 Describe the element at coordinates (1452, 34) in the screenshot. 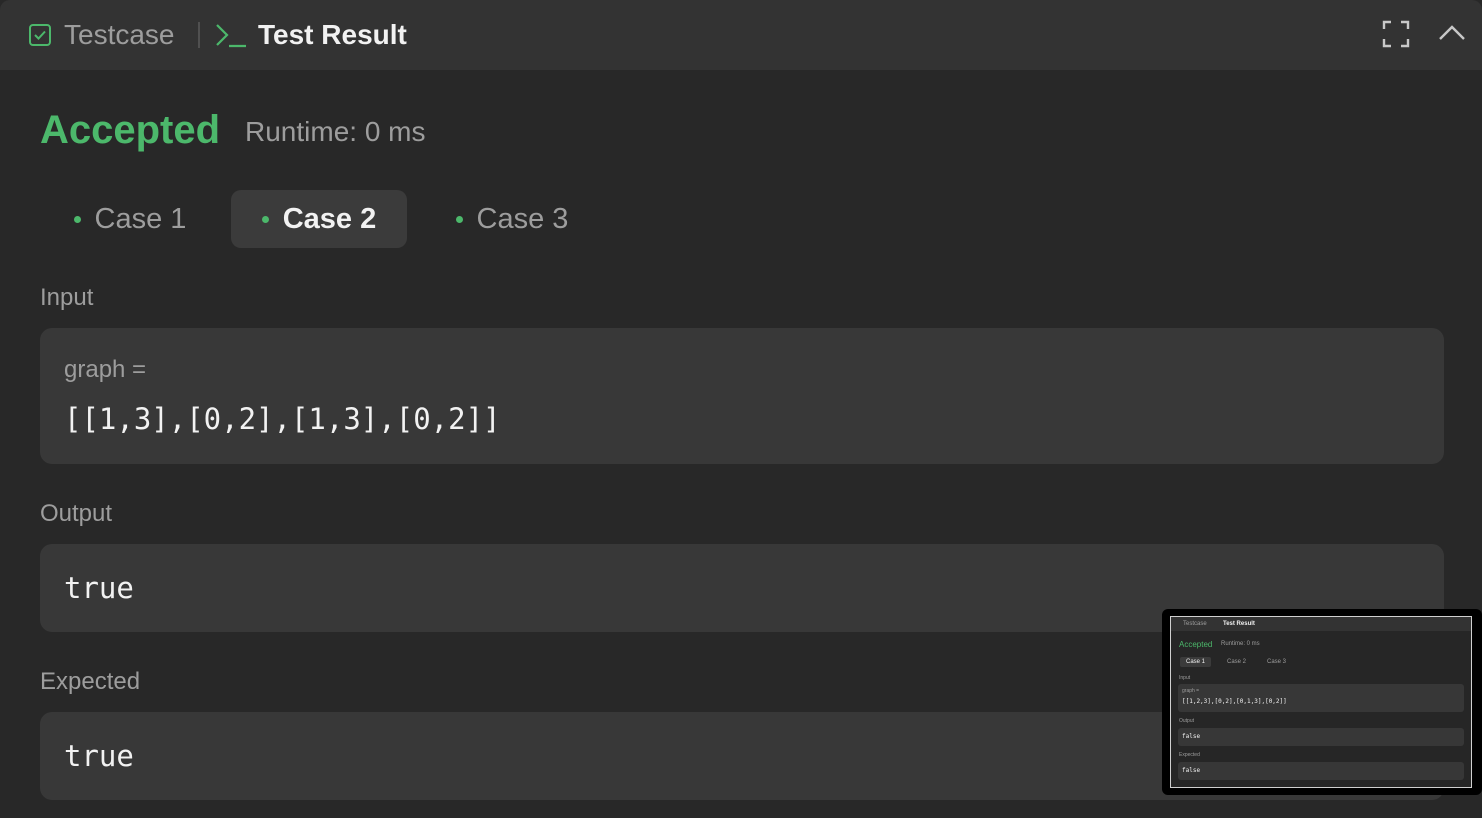

I see `chevron-up-icon` at that location.